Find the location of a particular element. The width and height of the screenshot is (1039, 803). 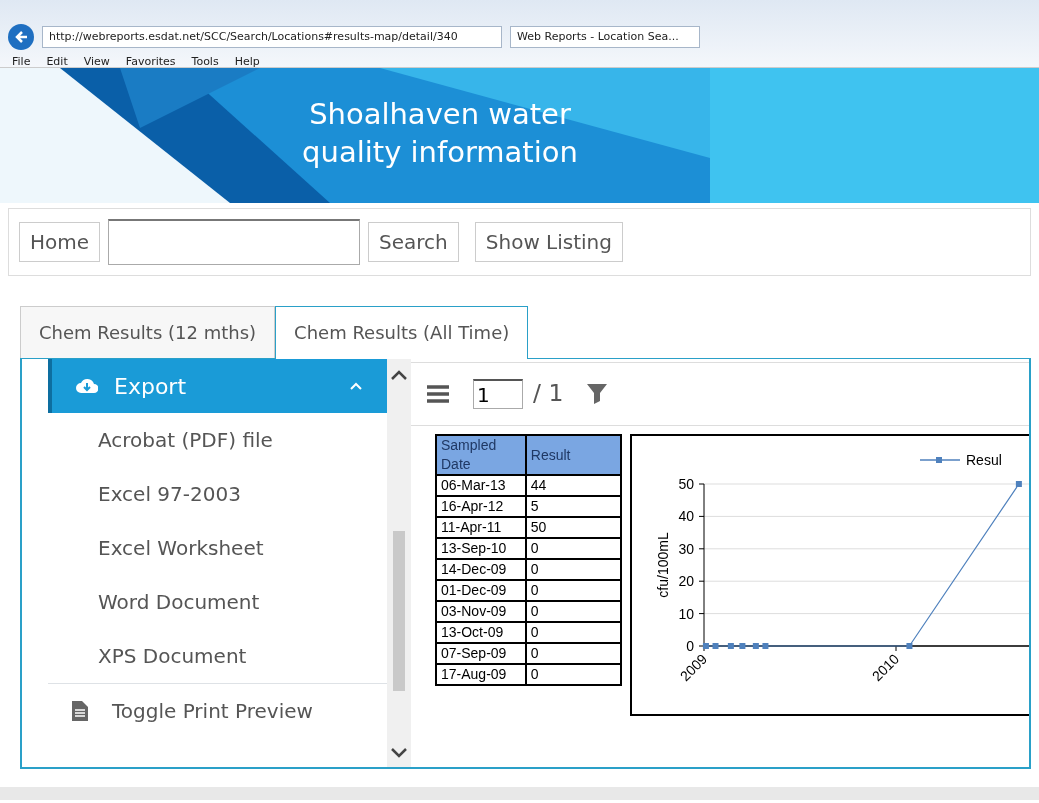

cloud-download-icon is located at coordinates (87, 386).